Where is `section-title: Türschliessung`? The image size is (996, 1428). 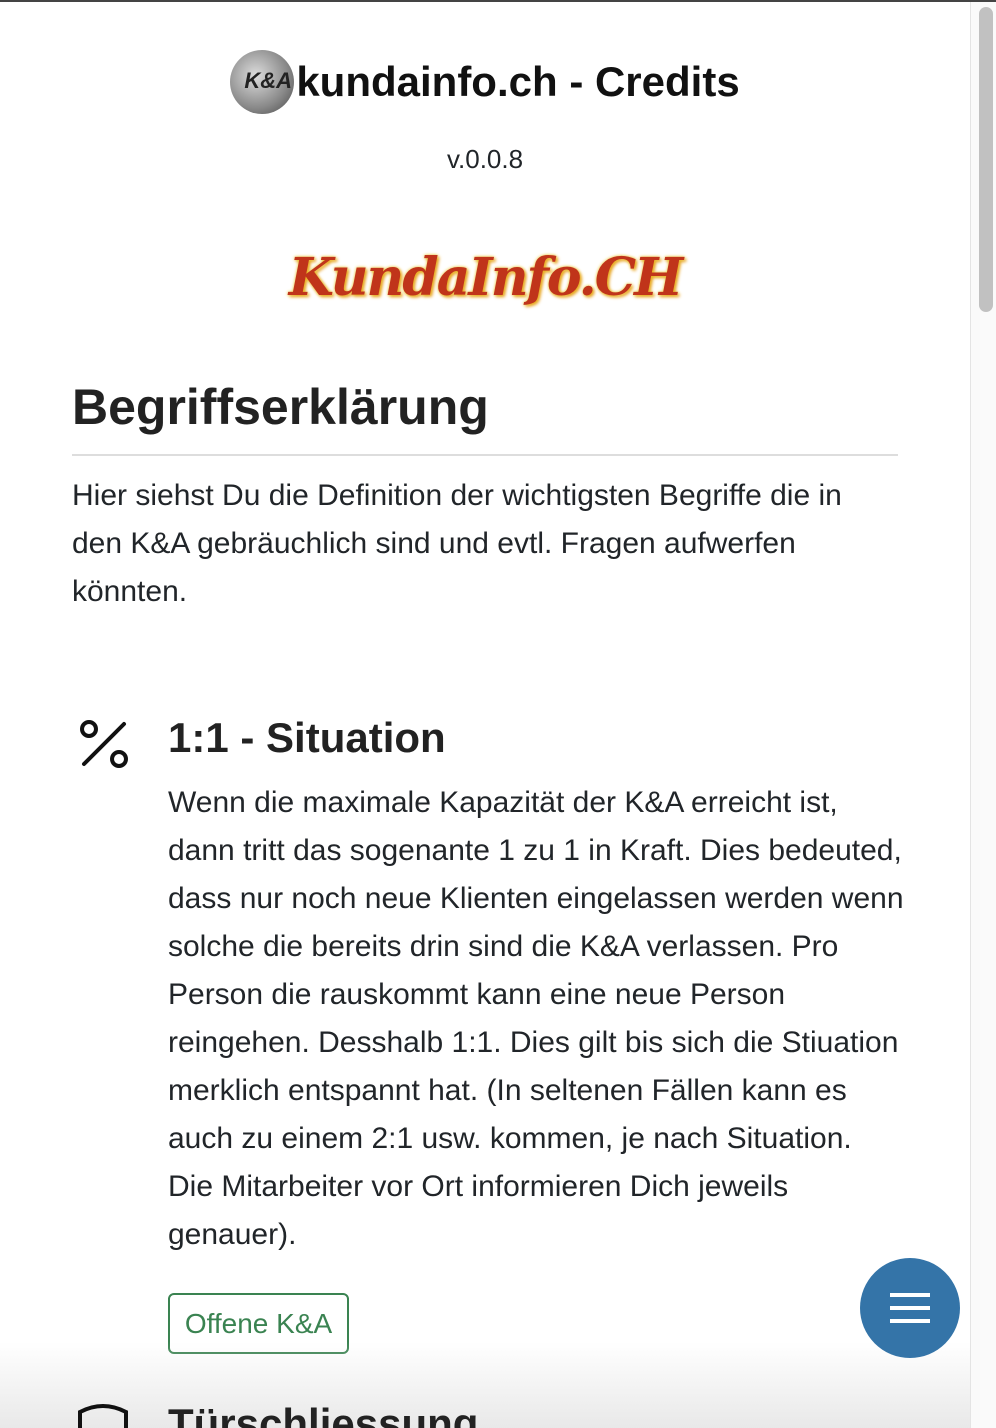 section-title: Türschliessung is located at coordinates (323, 1414).